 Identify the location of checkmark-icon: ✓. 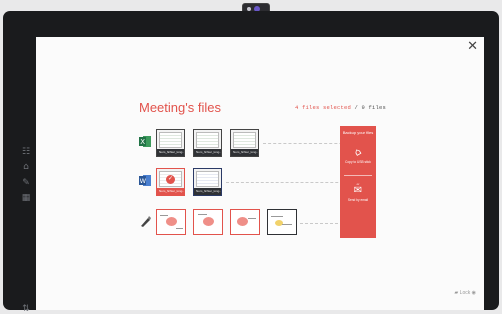
(170, 179).